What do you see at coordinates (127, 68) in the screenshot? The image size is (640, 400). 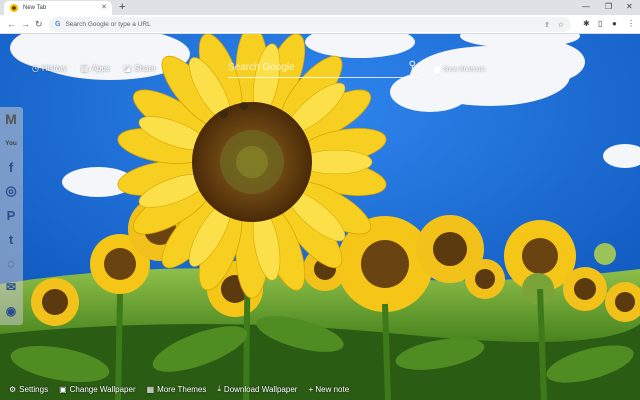 I see `share-icon: ◪` at bounding box center [127, 68].